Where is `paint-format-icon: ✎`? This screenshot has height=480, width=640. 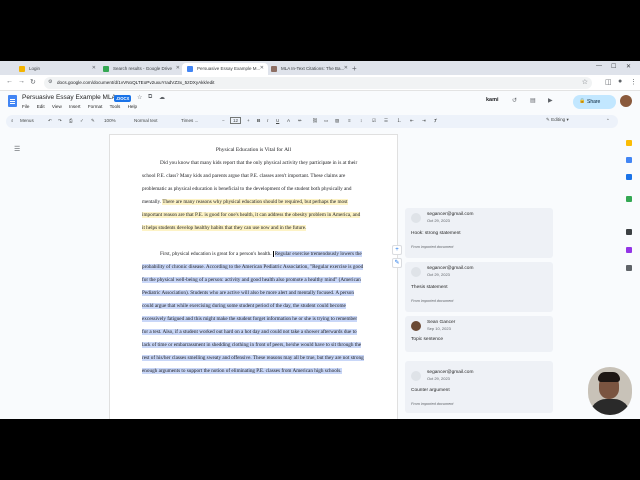 paint-format-icon: ✎ is located at coordinates (93, 121).